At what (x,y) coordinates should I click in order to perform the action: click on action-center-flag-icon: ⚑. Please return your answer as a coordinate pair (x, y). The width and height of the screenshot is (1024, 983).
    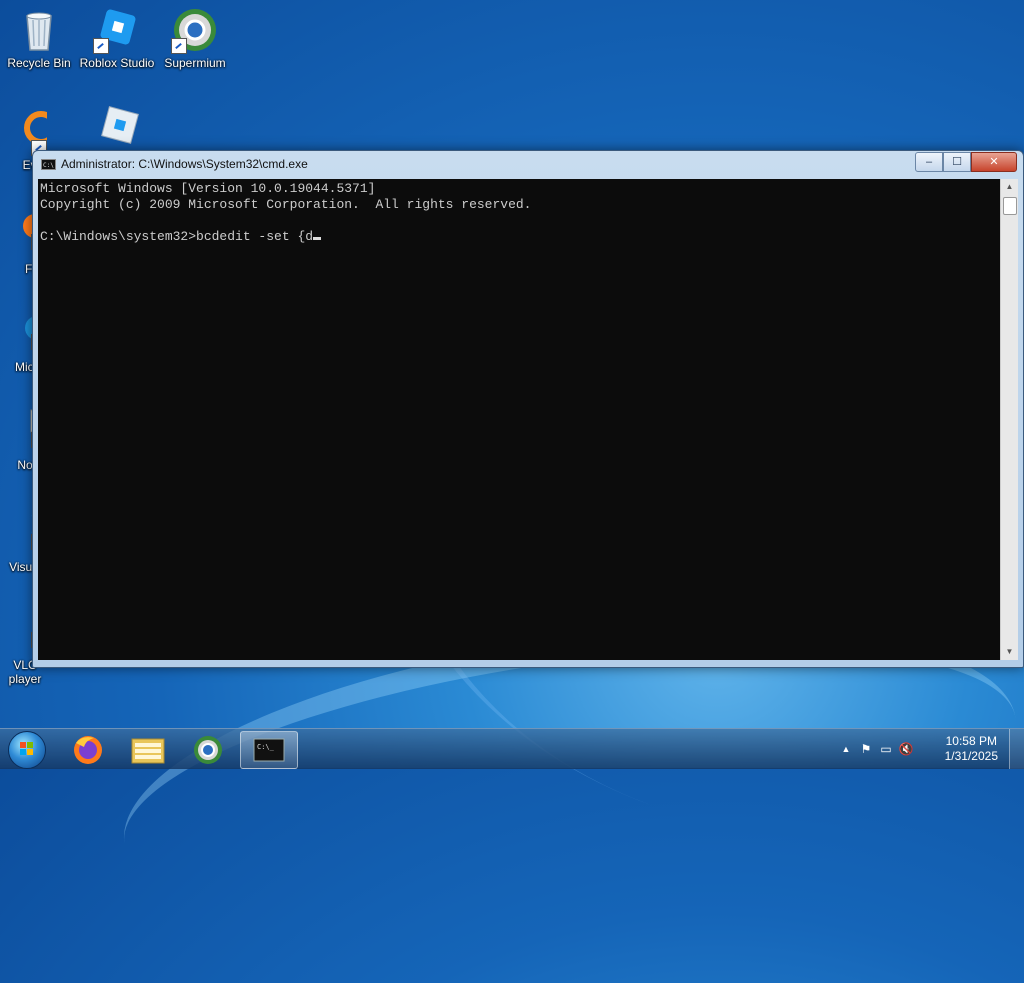
    Looking at the image, I should click on (866, 749).